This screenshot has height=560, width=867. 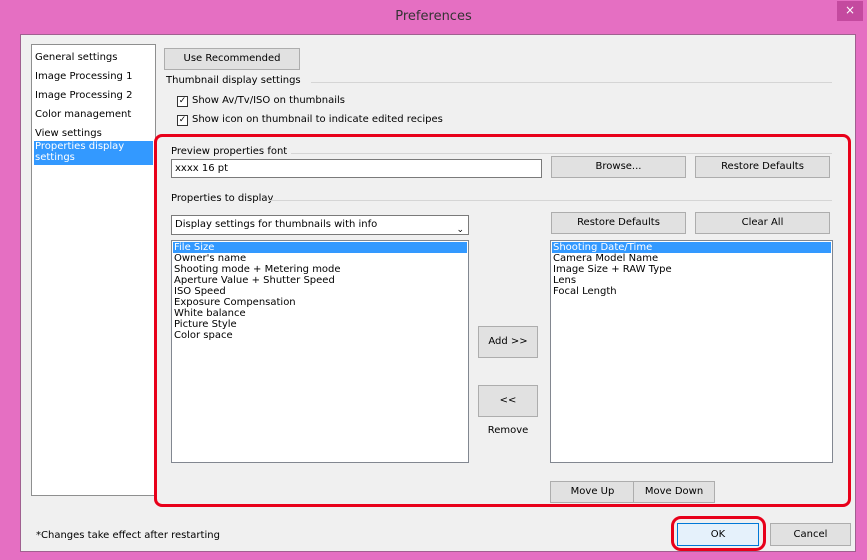 What do you see at coordinates (232, 59) in the screenshot?
I see `use-recommended-button: Use Recommended` at bounding box center [232, 59].